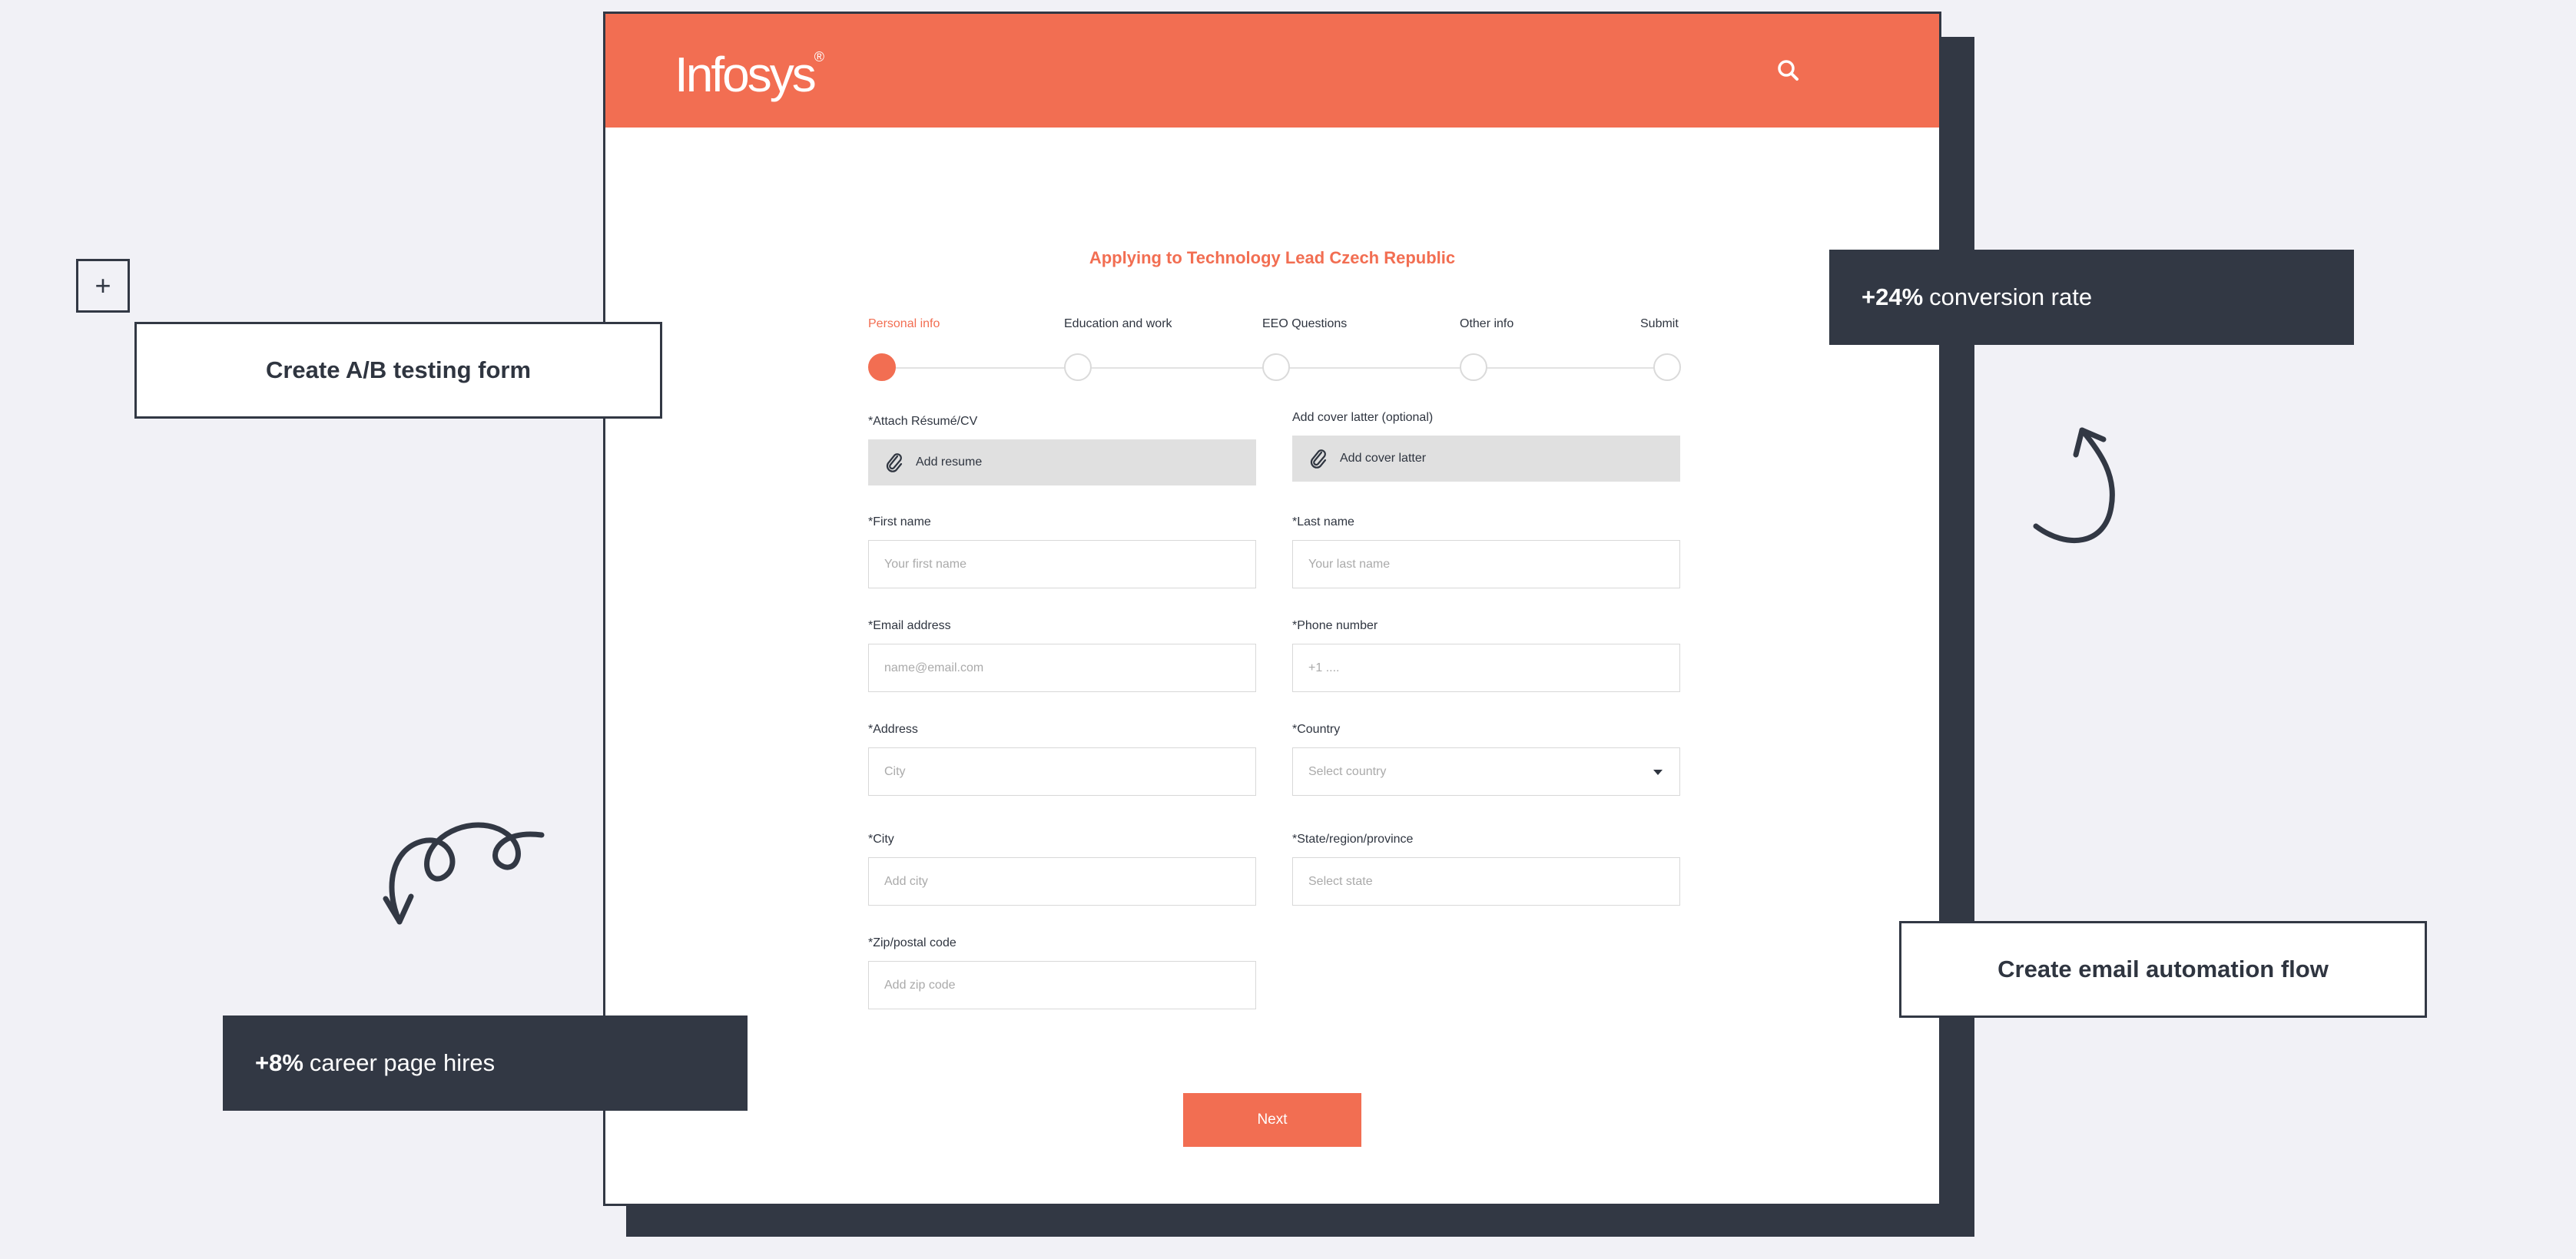 This screenshot has height=1259, width=2576. I want to click on email-automation-callout: Create email automation flow, so click(2163, 969).